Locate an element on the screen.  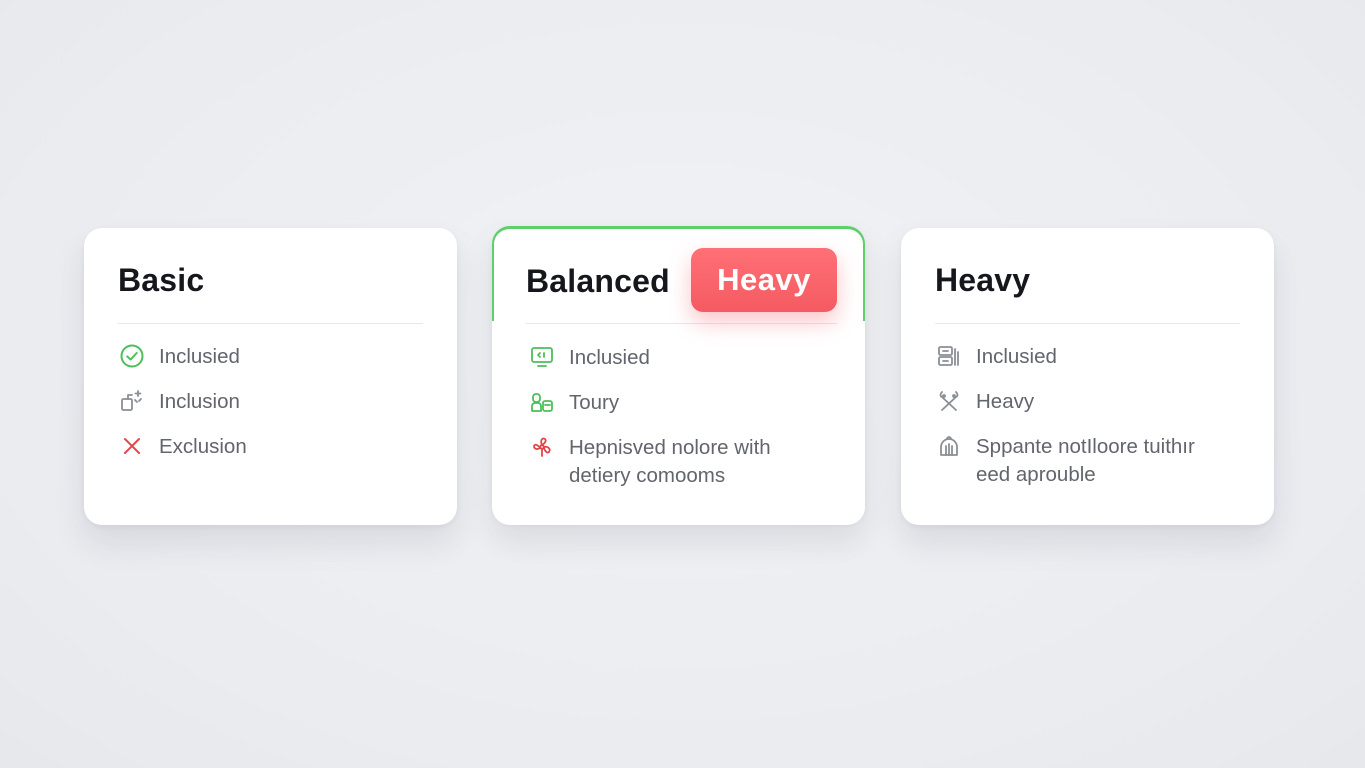
list-item: Inclusion is located at coordinates (277, 400).